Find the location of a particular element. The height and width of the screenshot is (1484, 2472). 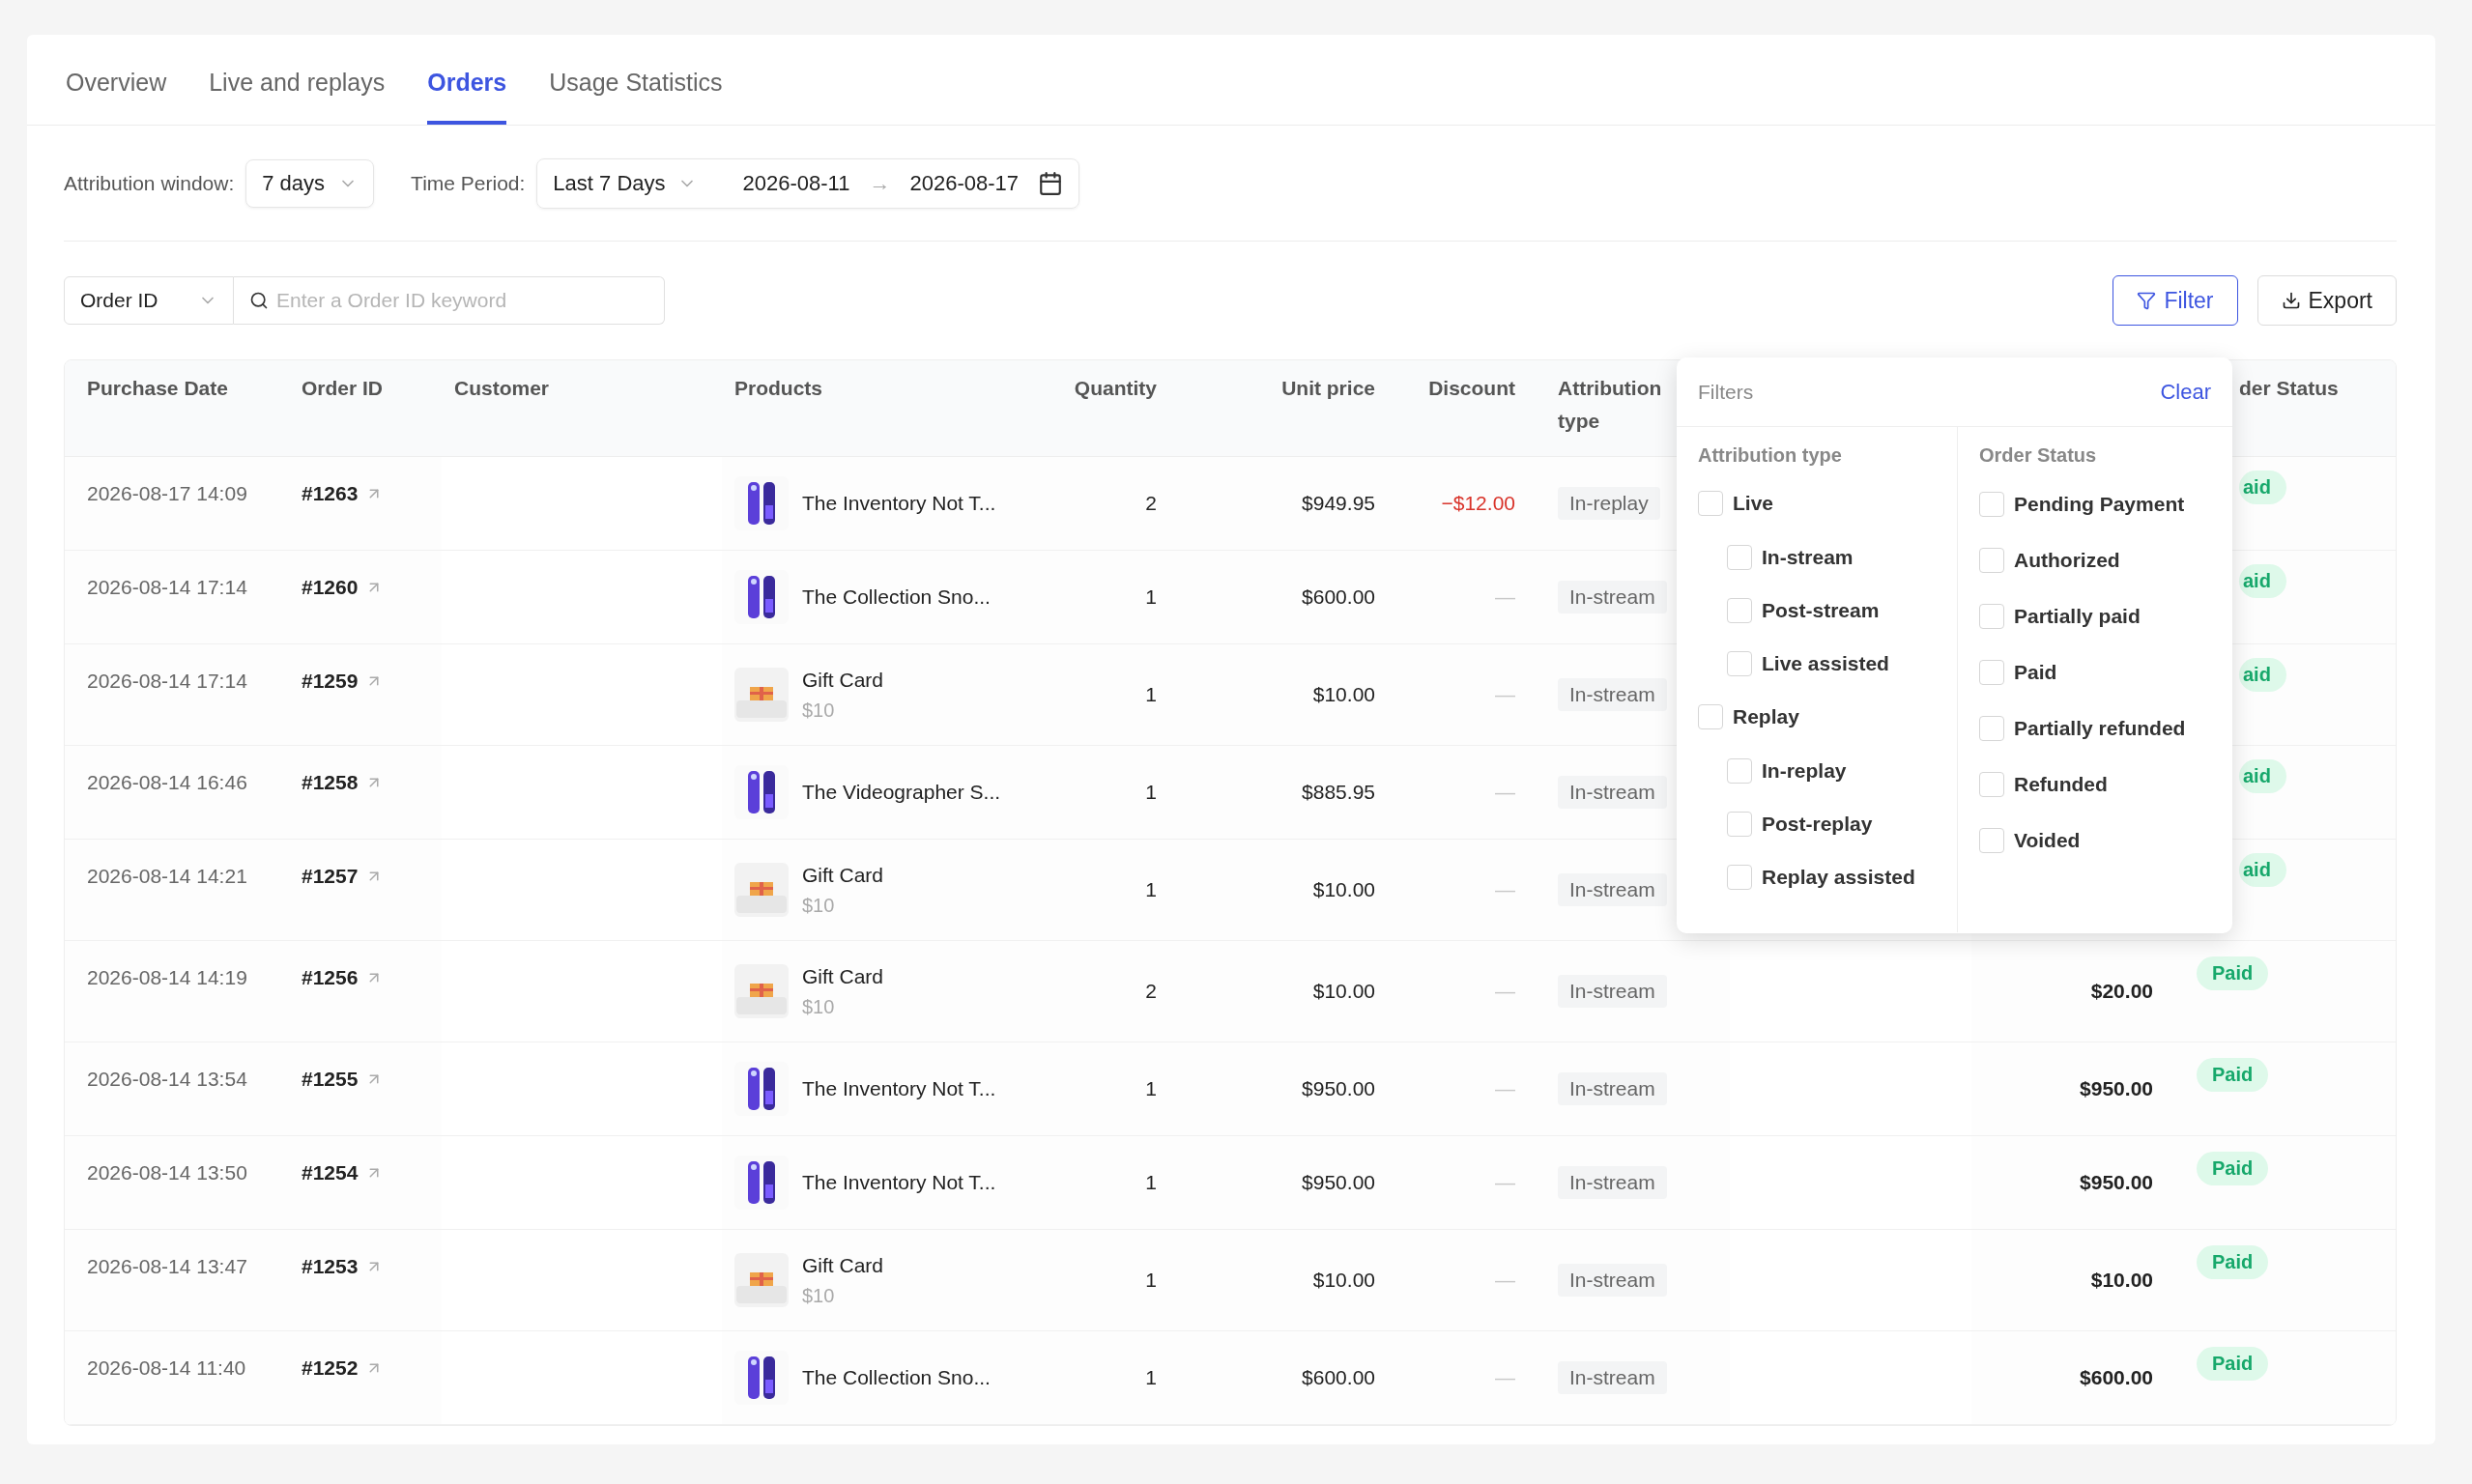

search-field-select: Order ID is located at coordinates (149, 301).